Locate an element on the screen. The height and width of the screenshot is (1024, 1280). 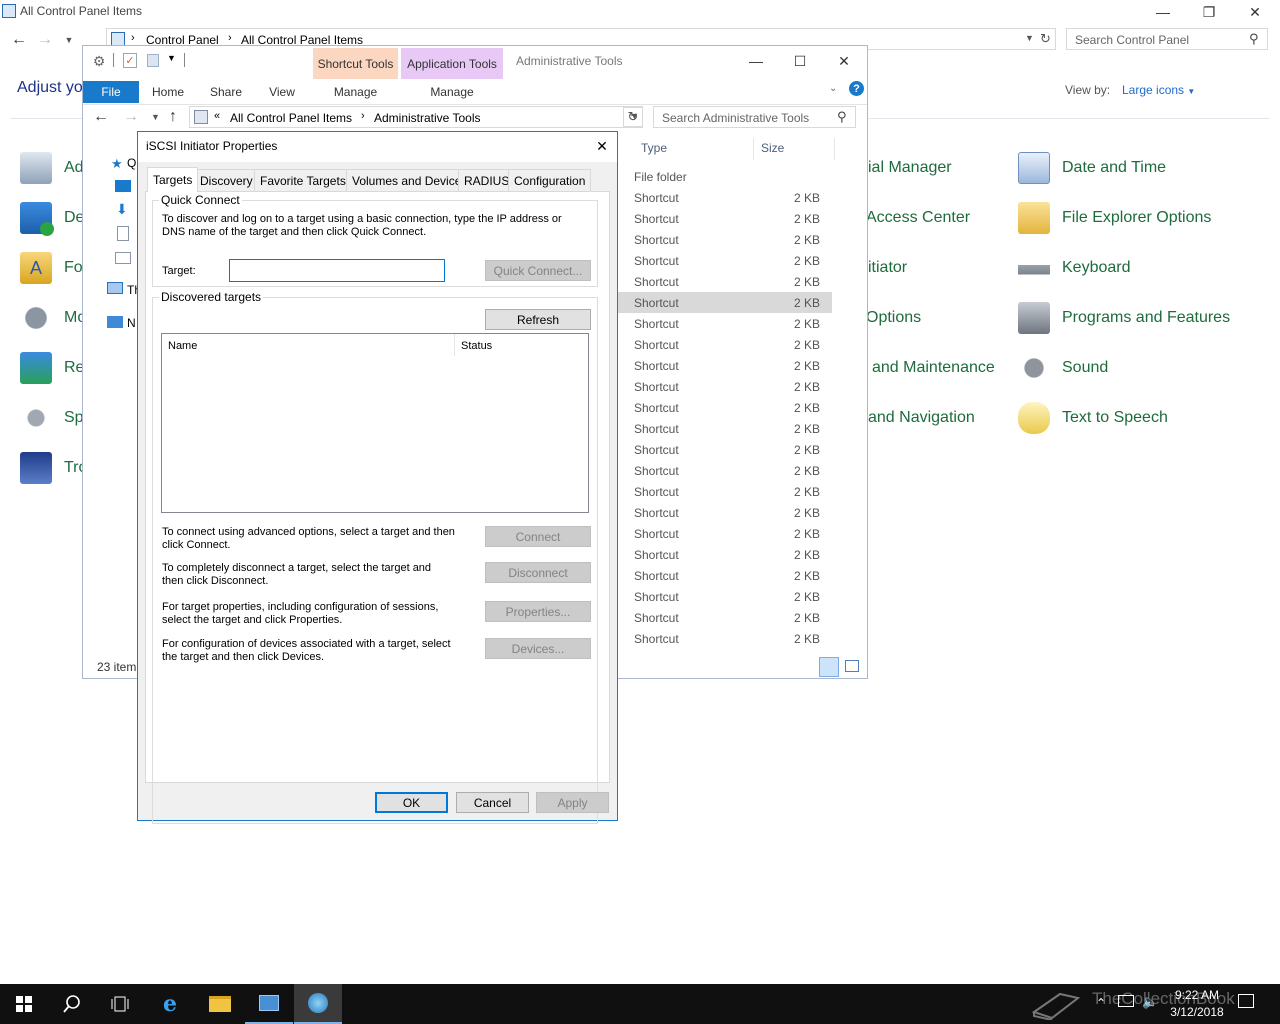
column-header-size: Size is located at coordinates (795, 149).